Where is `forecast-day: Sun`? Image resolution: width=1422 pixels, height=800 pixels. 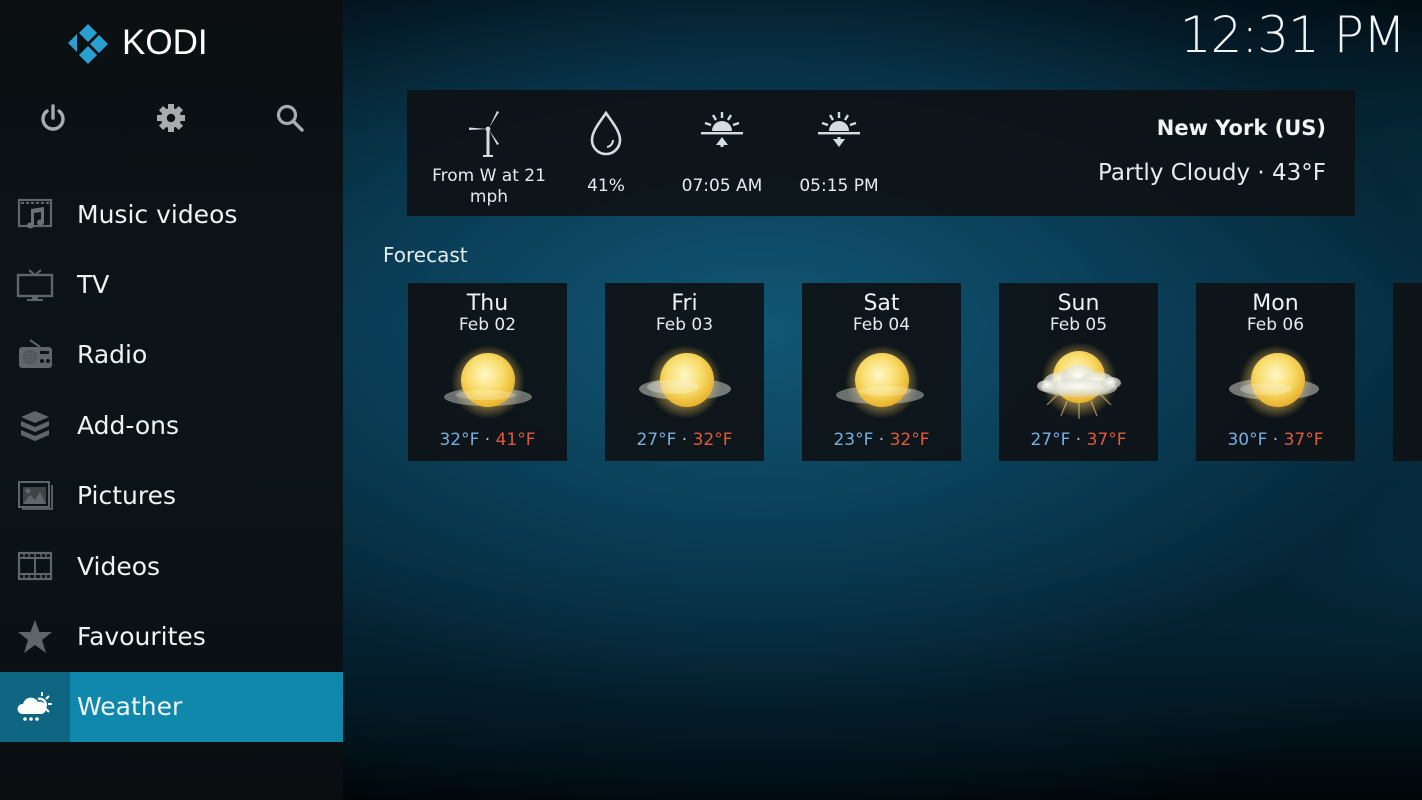
forecast-day: Sun is located at coordinates (1078, 303).